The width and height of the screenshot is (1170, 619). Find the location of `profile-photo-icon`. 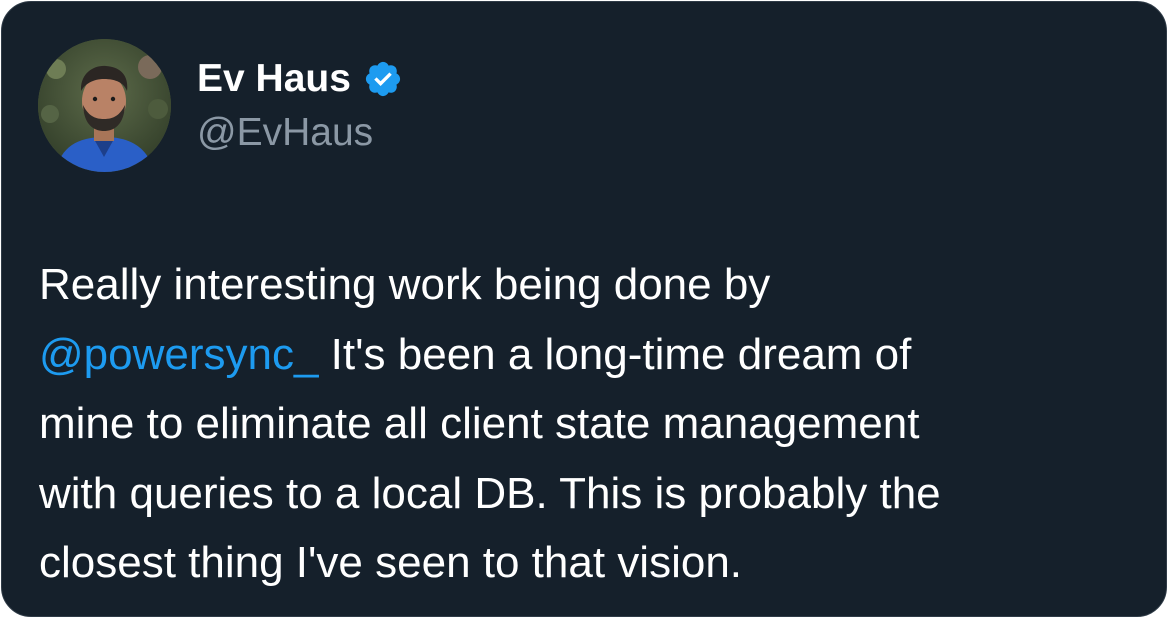

profile-photo-icon is located at coordinates (104, 105).